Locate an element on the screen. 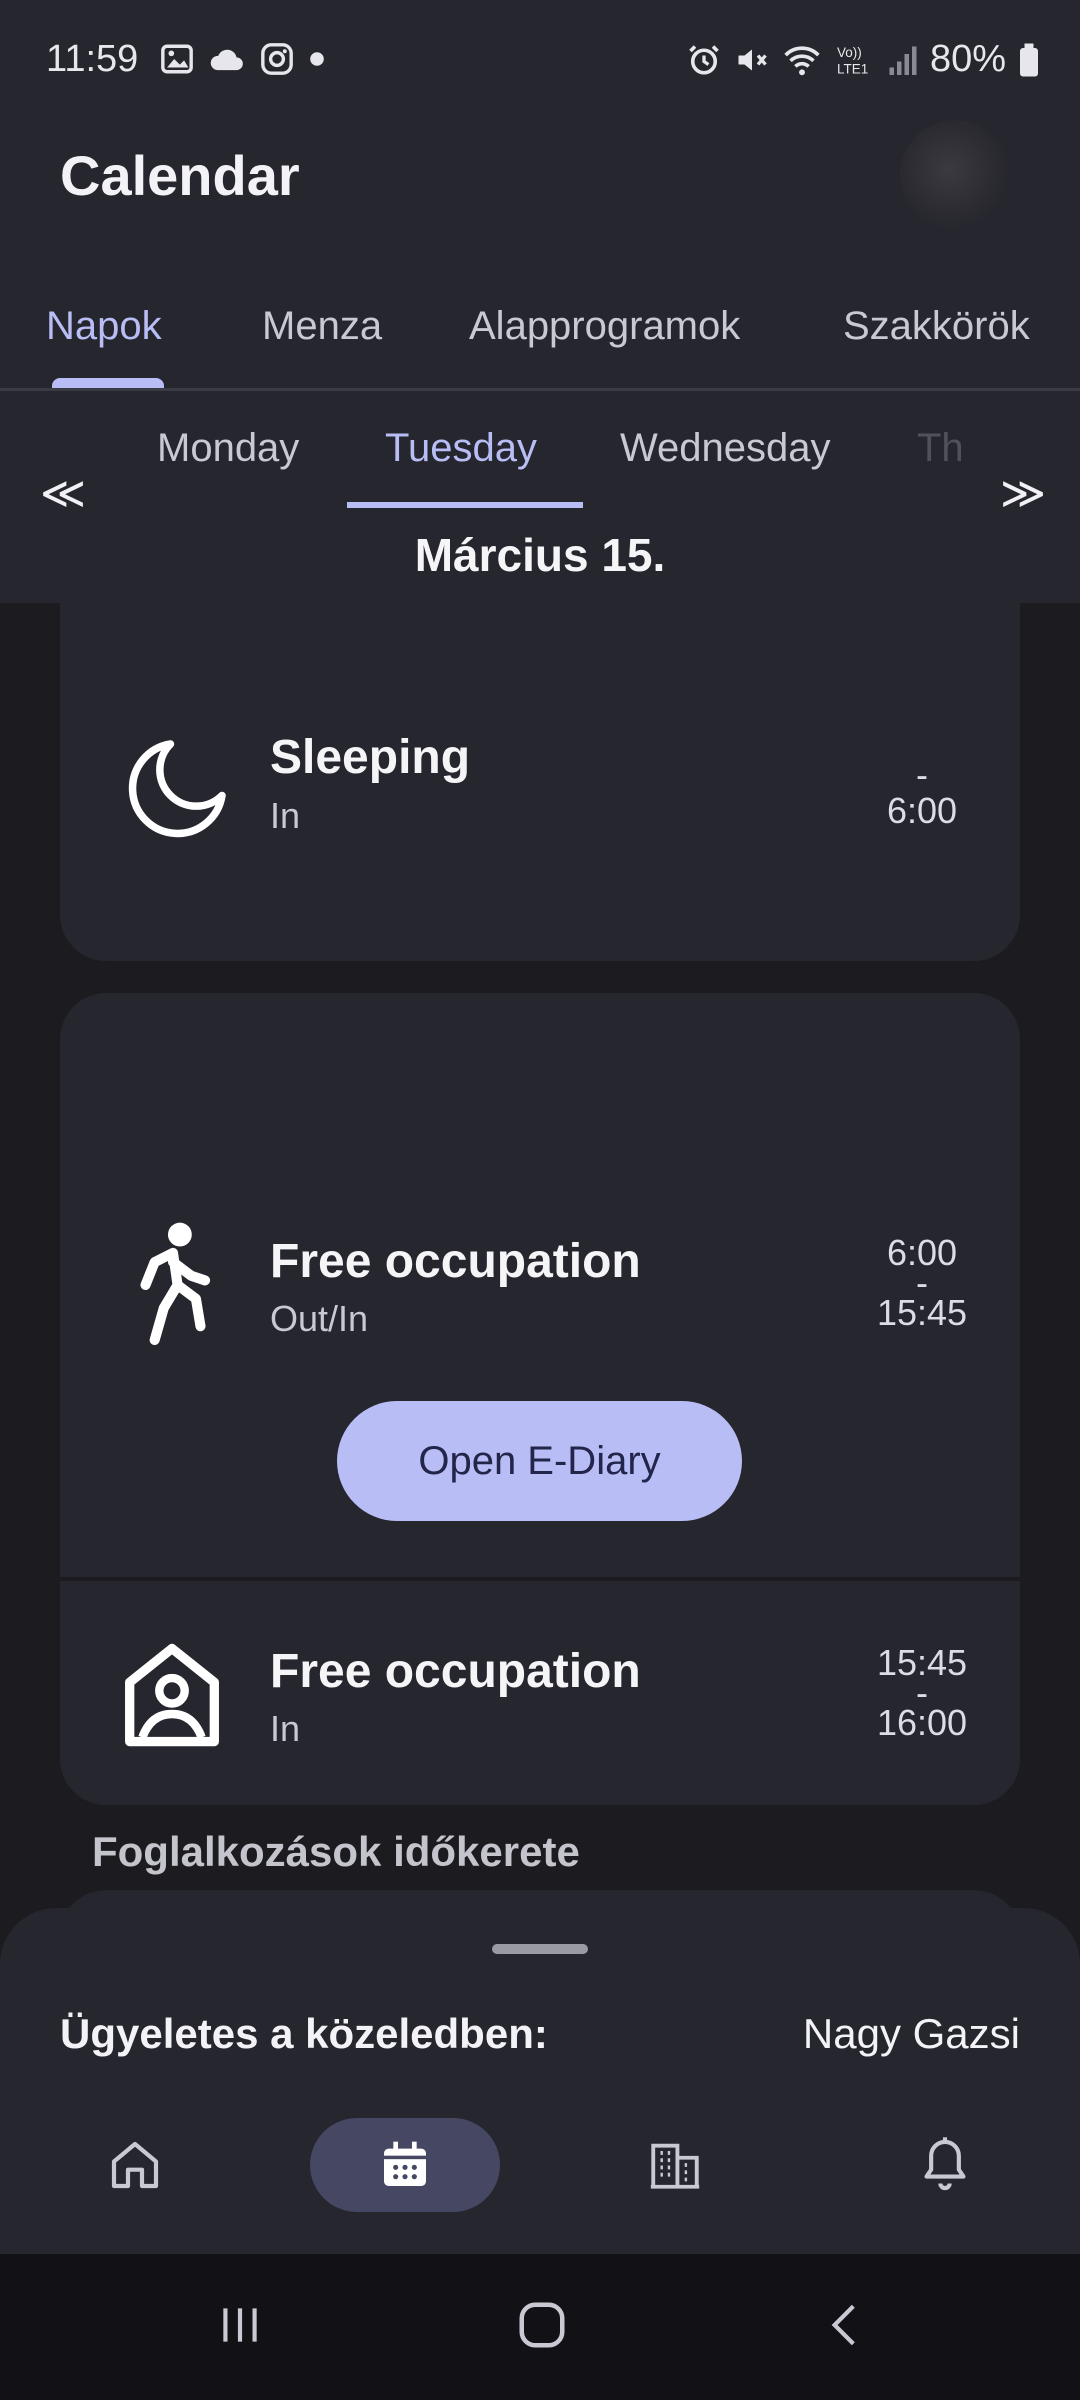 The height and width of the screenshot is (2400, 1080). main-tabs: Napok Menza Alapprogramok Szakkörök is located at coordinates (540, 341).